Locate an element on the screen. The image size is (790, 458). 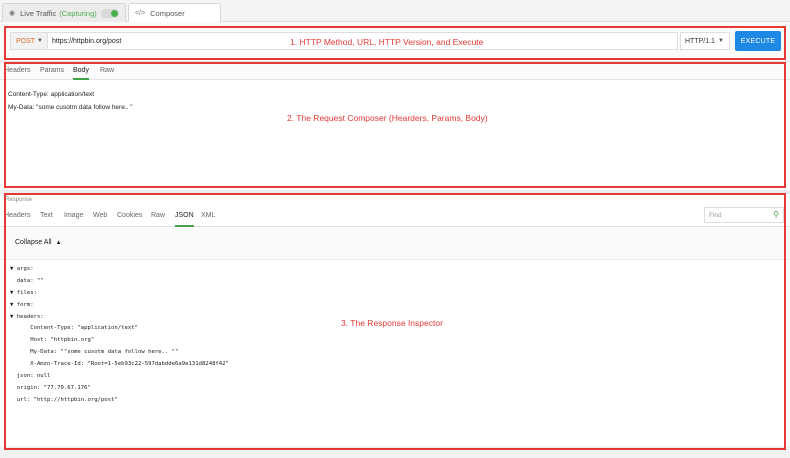
eye-icon: ◉ is located at coordinates (12, 13).